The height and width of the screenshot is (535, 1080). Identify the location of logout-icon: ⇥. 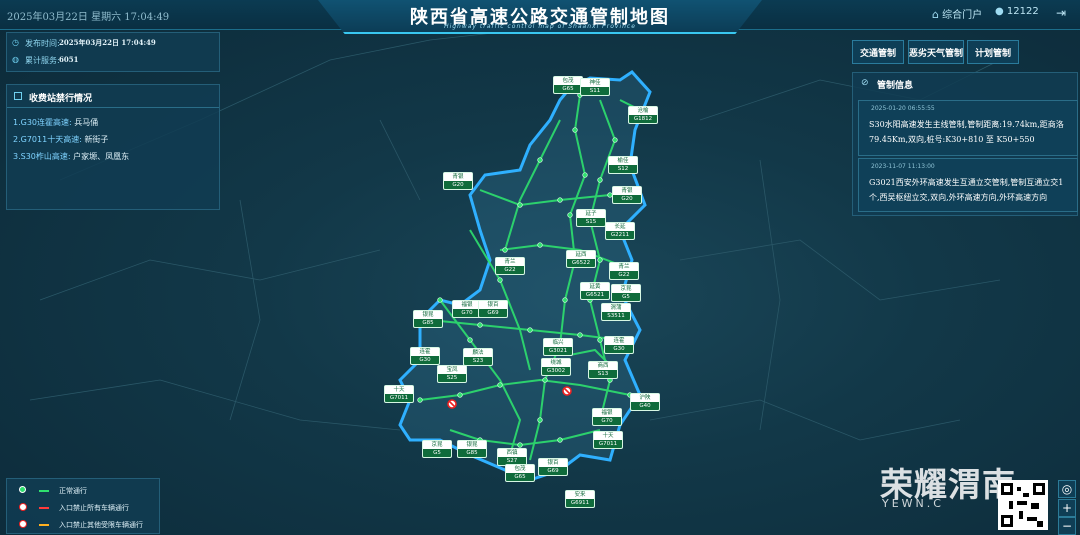
(1061, 13).